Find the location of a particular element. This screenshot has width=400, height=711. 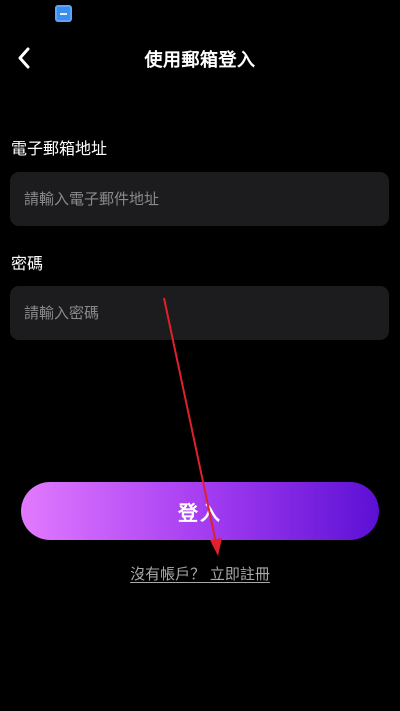

password-field-container is located at coordinates (199, 313).